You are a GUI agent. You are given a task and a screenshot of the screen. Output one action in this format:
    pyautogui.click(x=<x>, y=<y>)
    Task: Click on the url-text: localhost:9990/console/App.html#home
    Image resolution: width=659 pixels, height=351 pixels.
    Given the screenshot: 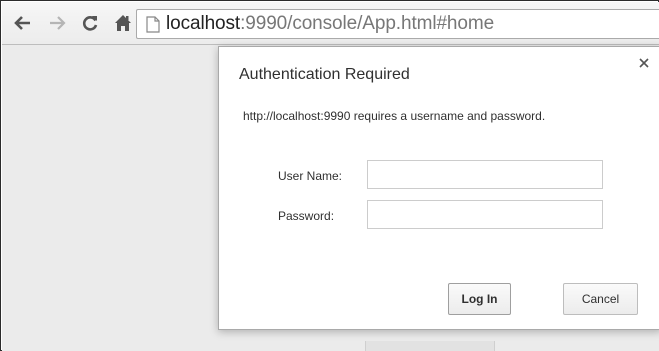 What is the action you would take?
    pyautogui.click(x=330, y=24)
    